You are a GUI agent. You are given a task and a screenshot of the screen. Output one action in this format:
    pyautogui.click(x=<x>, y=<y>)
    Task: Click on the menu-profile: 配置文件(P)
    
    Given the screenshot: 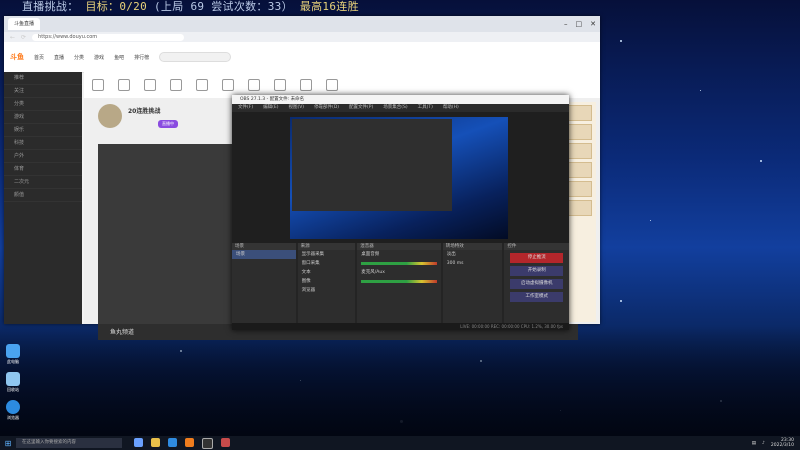 What is the action you would take?
    pyautogui.click(x=361, y=108)
    